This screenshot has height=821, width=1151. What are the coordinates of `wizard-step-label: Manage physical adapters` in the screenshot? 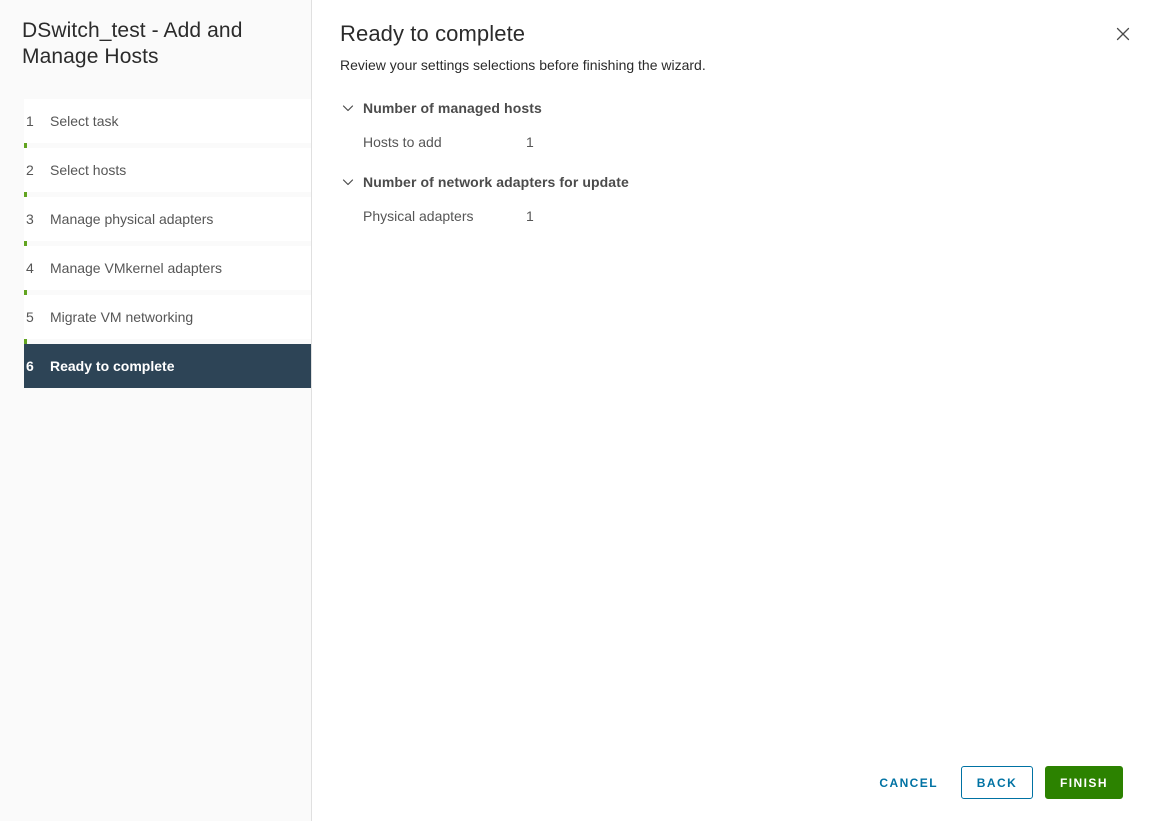 It's located at (132, 219).